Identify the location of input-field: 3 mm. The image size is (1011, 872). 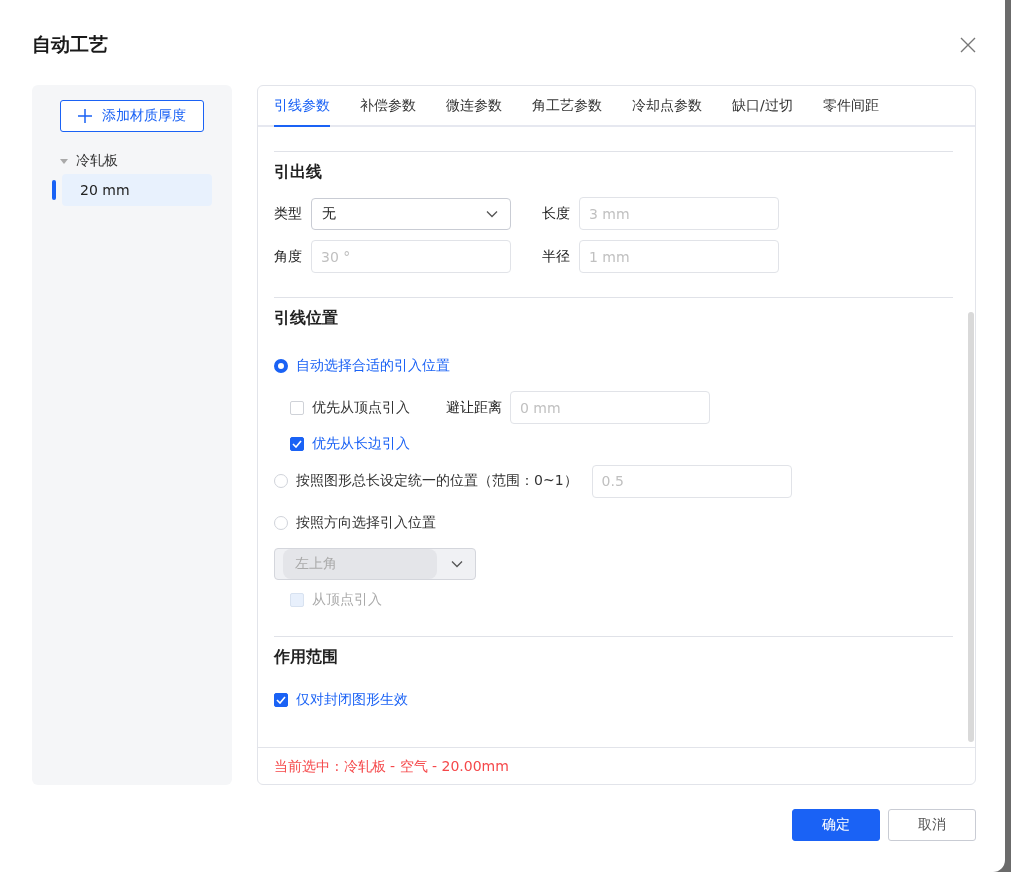
(679, 213).